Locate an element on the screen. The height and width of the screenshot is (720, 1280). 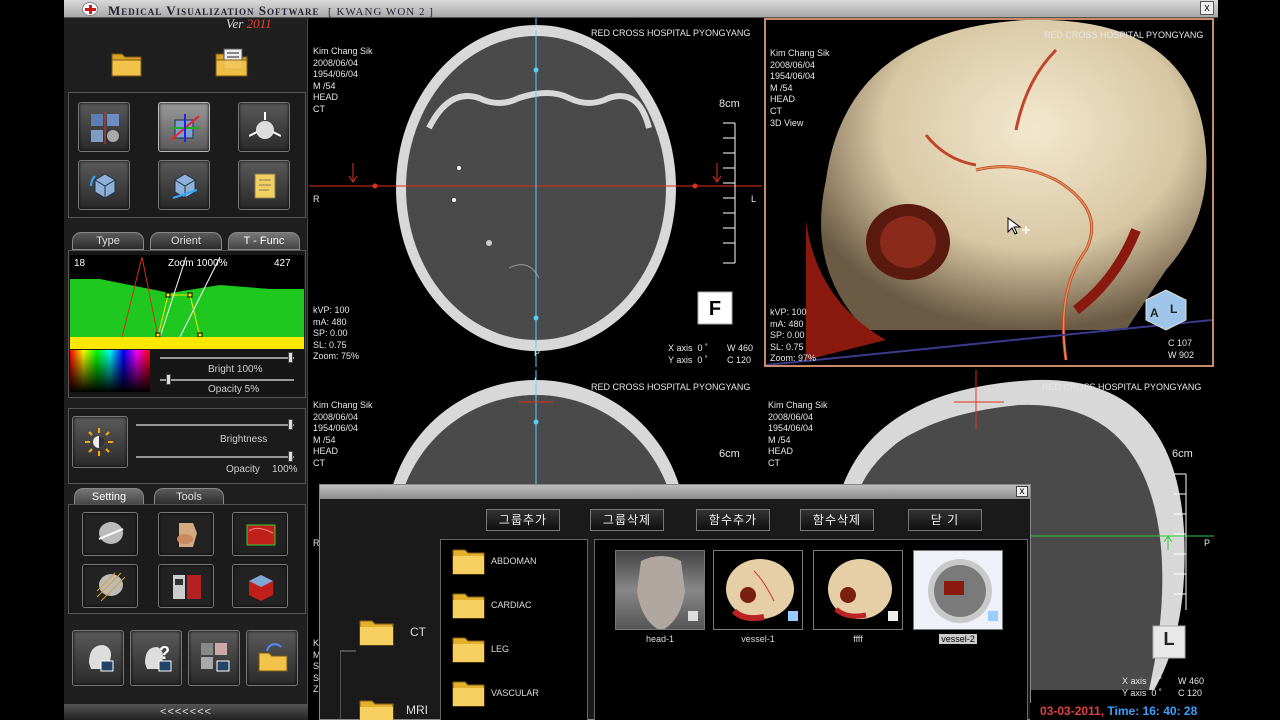
axis-cube-icon is located at coordinates (185, 128).